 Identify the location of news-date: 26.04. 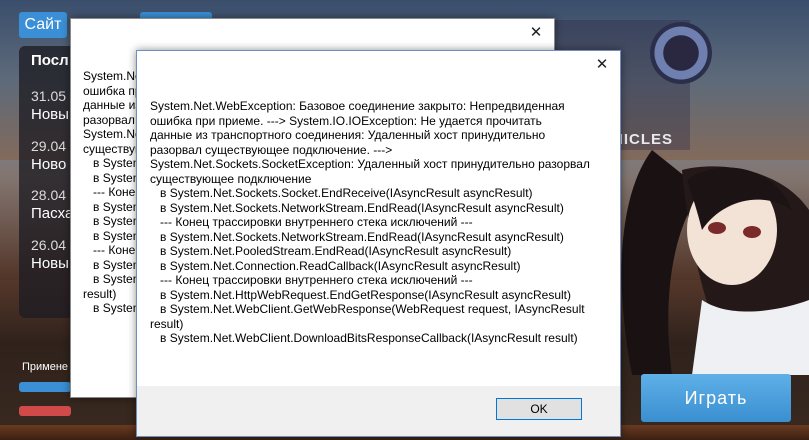
(49, 245).